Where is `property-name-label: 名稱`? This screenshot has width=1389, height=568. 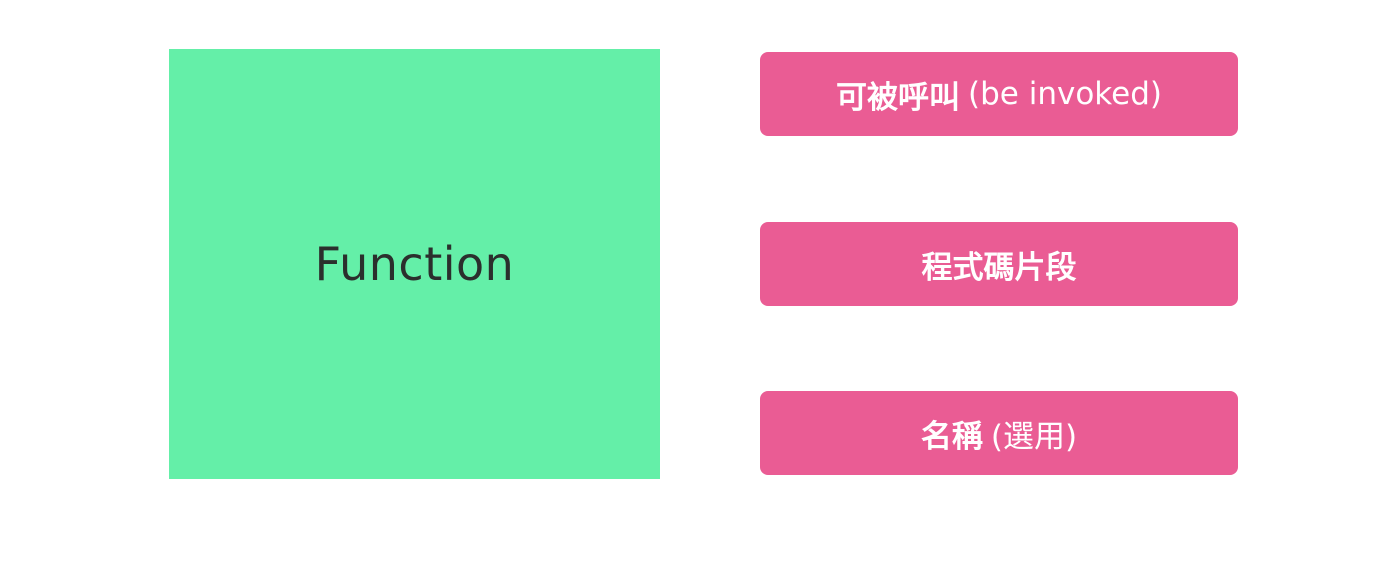
property-name-label: 名稱 is located at coordinates (951, 436).